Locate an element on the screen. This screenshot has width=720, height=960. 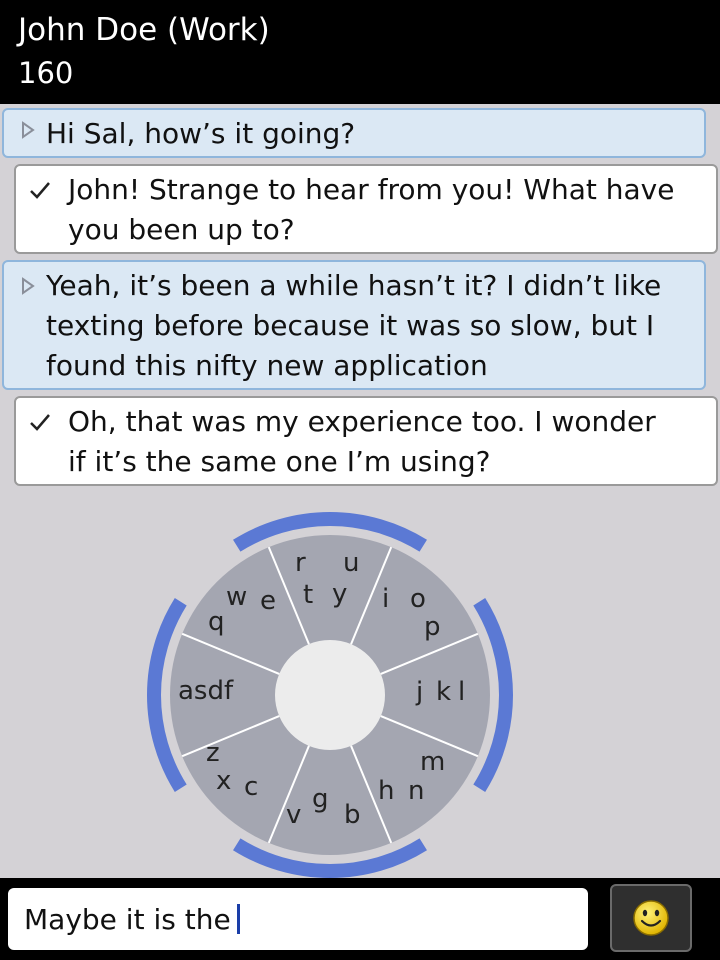
text-cursor is located at coordinates (238, 919).